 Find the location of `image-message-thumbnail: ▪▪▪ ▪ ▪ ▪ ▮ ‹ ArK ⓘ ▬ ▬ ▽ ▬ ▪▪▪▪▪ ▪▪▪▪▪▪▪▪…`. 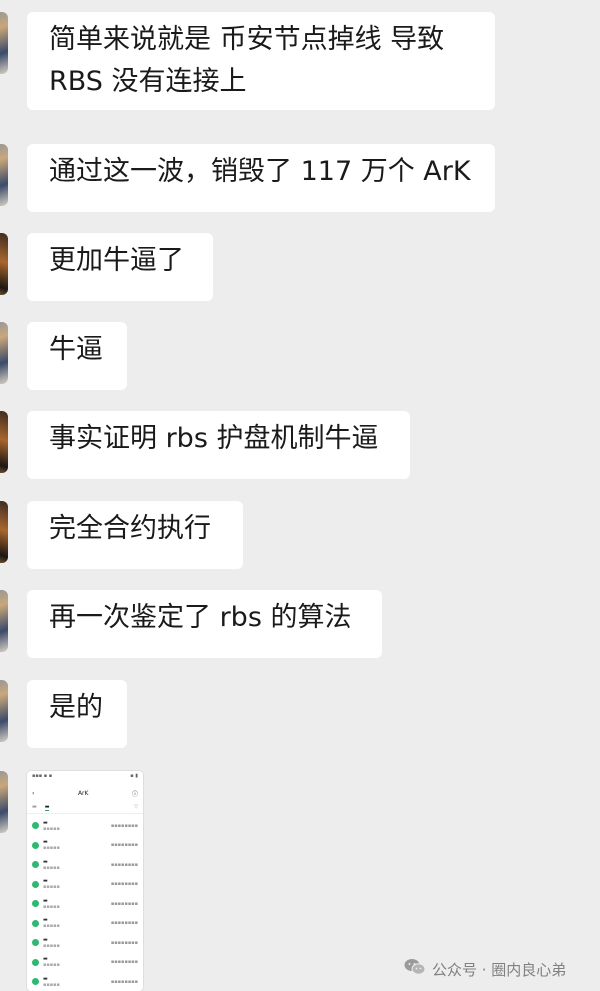

image-message-thumbnail: ▪▪▪ ▪ ▪ ▪ ▮ ‹ ArK ⓘ ▬ ▬ ▽ ▬ ▪▪▪▪▪ ▪▪▪▪▪▪▪▪… is located at coordinates (85, 881).